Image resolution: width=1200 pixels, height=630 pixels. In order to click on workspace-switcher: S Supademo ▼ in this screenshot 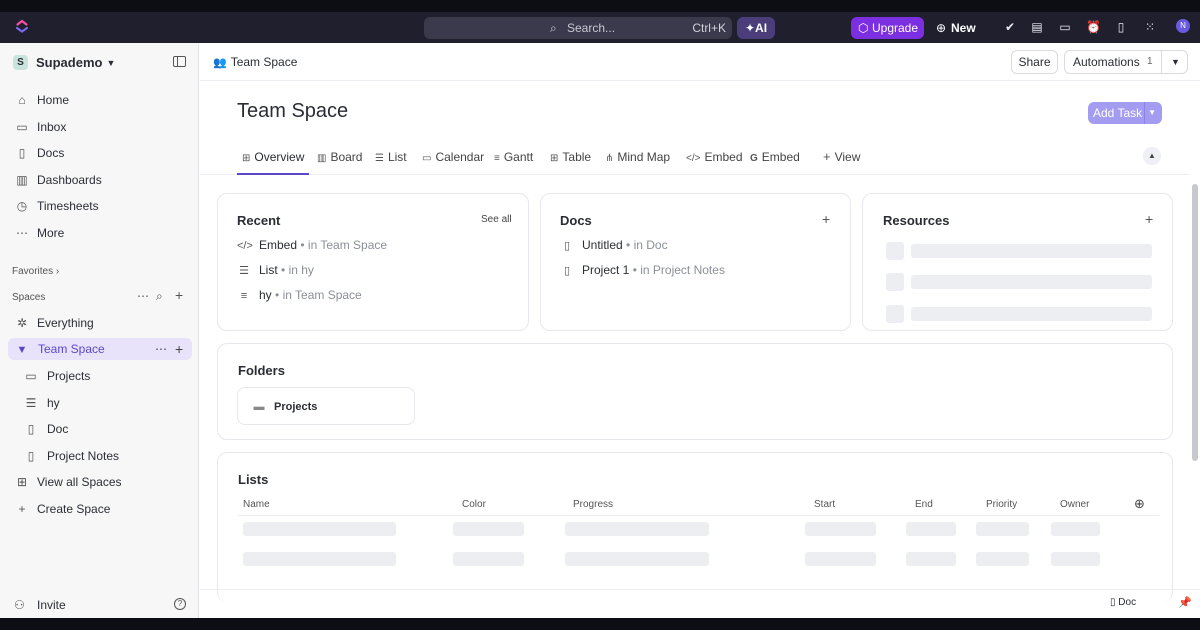, I will do `click(64, 62)`.